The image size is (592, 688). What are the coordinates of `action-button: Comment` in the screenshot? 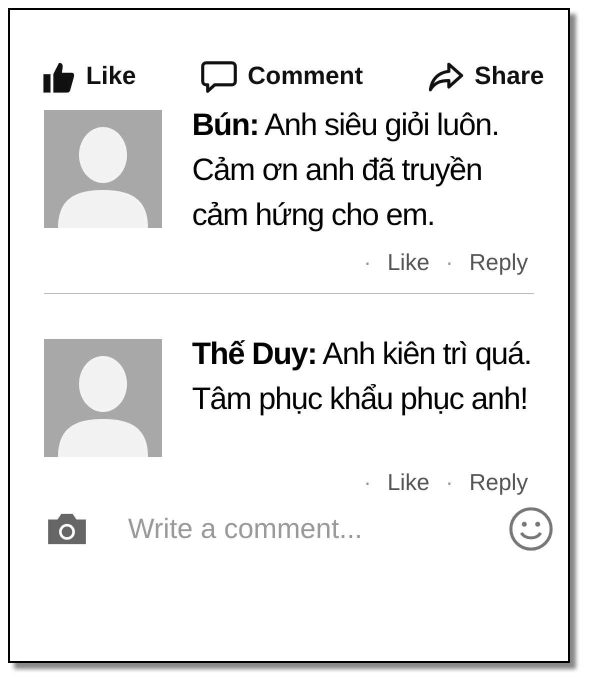 It's located at (281, 77).